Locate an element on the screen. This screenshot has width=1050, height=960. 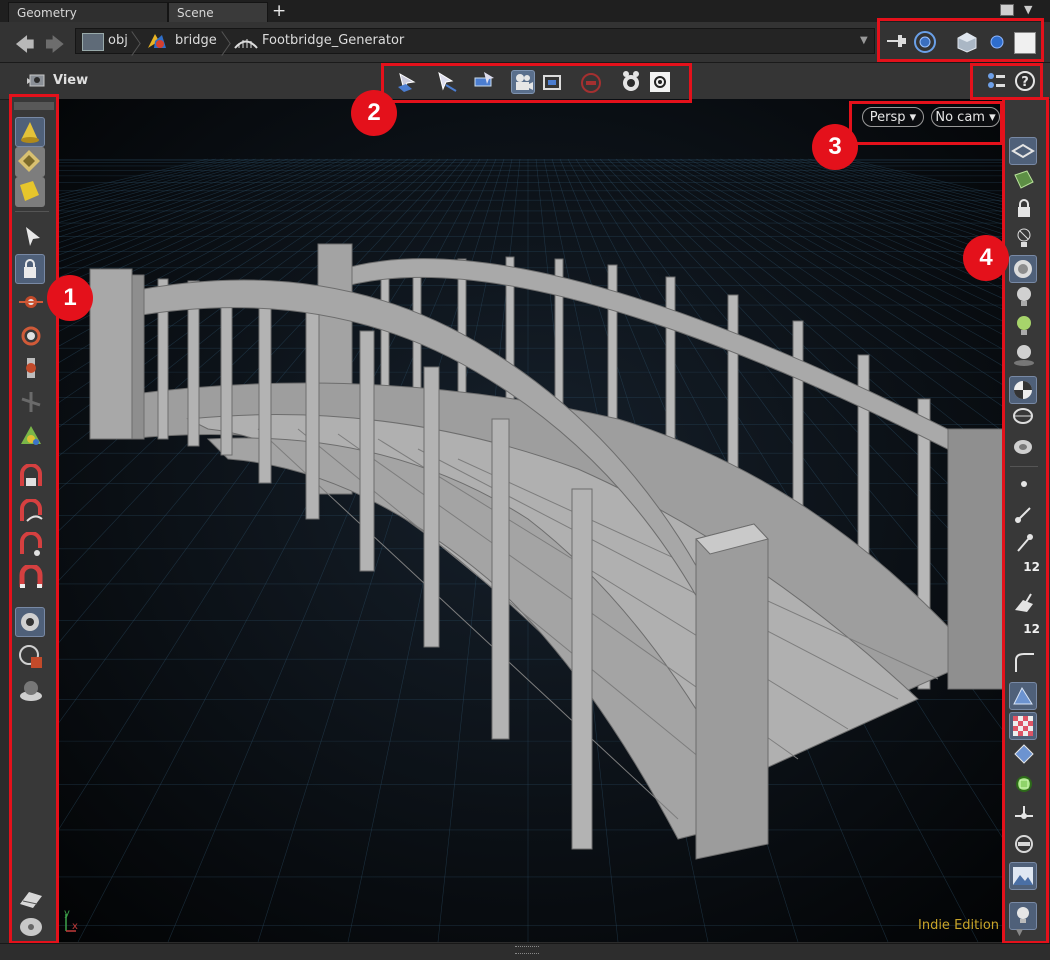
tab-geometry-spreadsheet: Geometry Spreadsheet× is located at coordinates (88, 21).